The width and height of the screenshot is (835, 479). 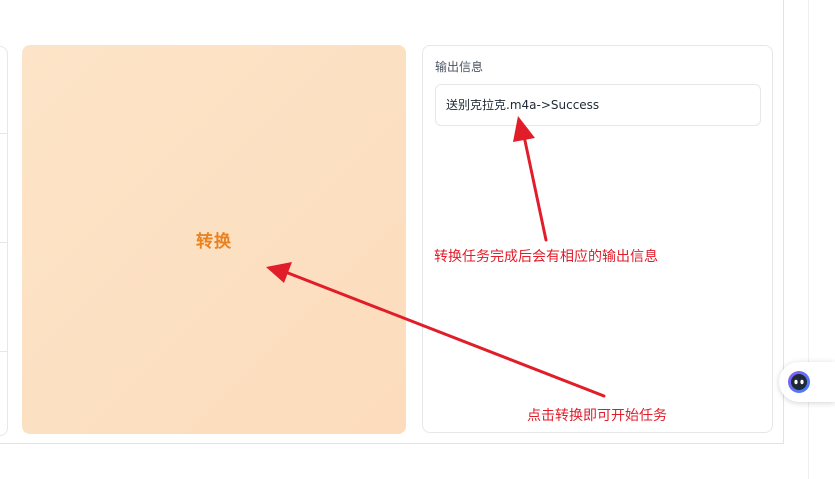 What do you see at coordinates (799, 382) in the screenshot?
I see `assistant-face-icon` at bounding box center [799, 382].